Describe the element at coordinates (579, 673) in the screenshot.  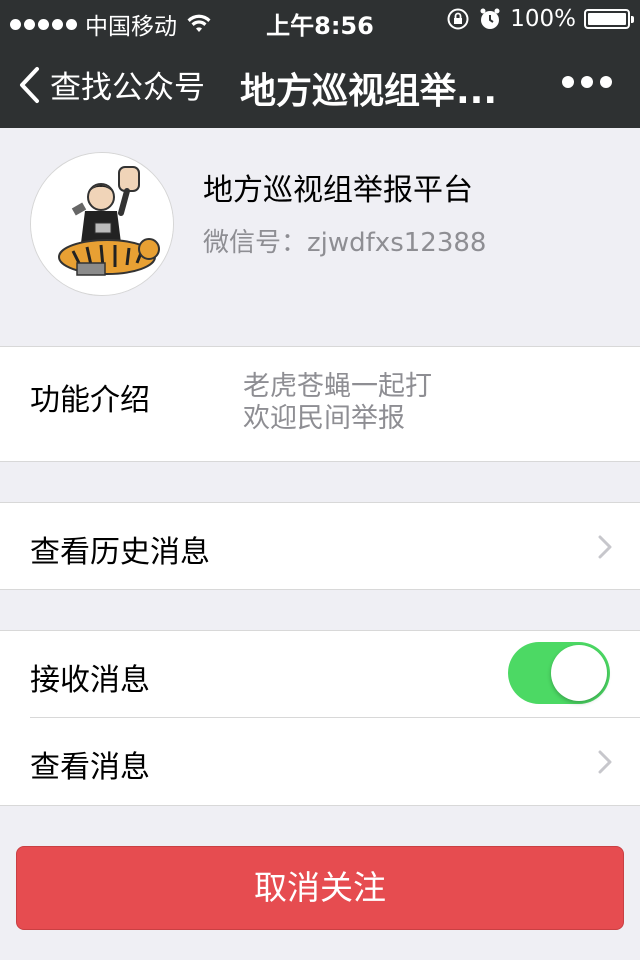
I see `toggle-knob` at that location.